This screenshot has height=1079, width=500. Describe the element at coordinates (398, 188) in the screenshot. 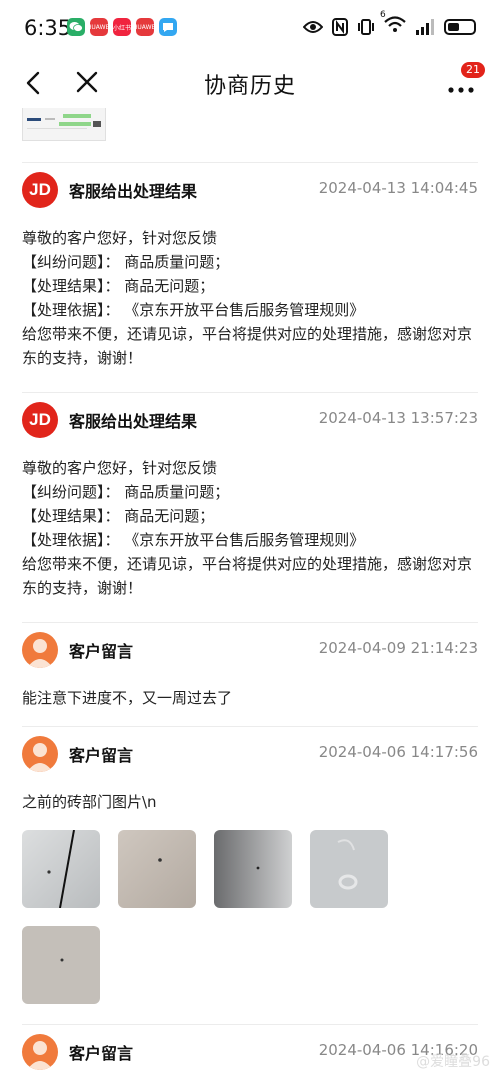

I see `entry-time: 2024-04-13 14:04:45` at that location.